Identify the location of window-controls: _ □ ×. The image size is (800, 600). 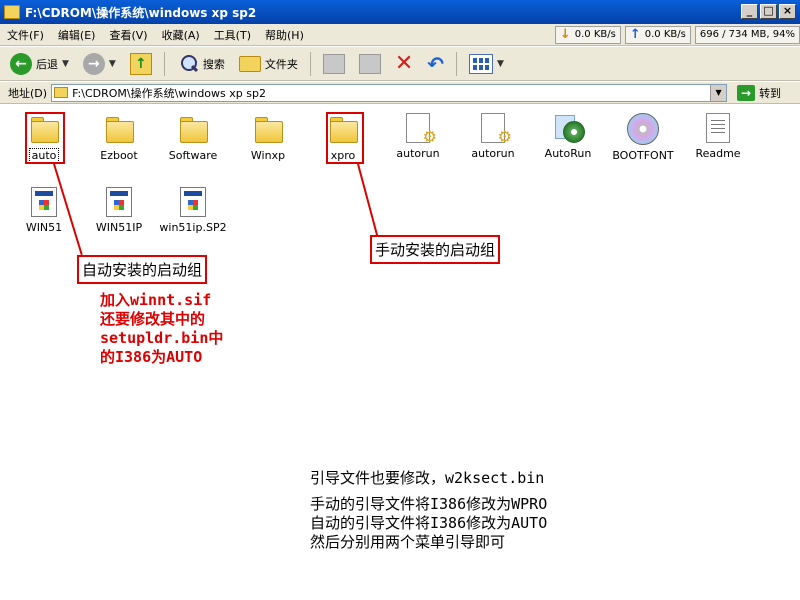
(768, 11).